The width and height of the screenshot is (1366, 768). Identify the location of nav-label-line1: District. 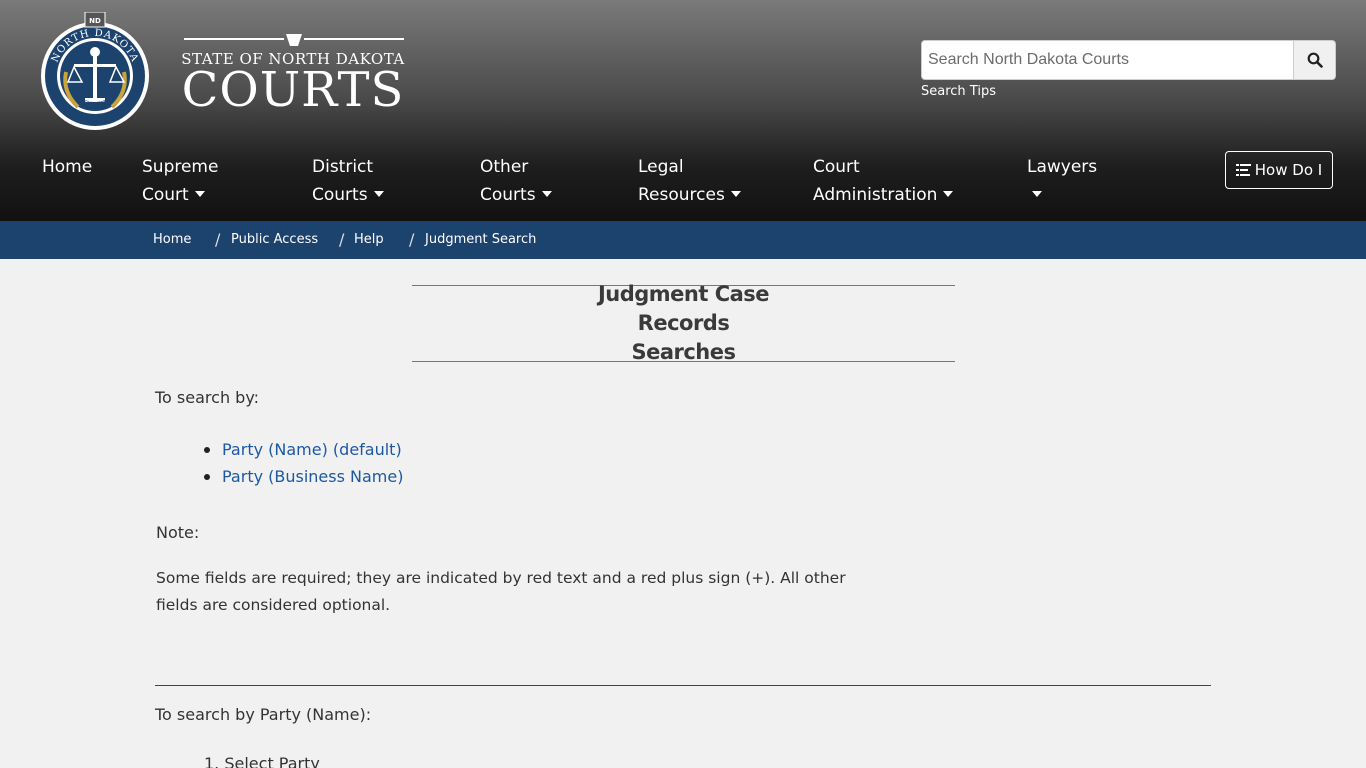
(343, 167).